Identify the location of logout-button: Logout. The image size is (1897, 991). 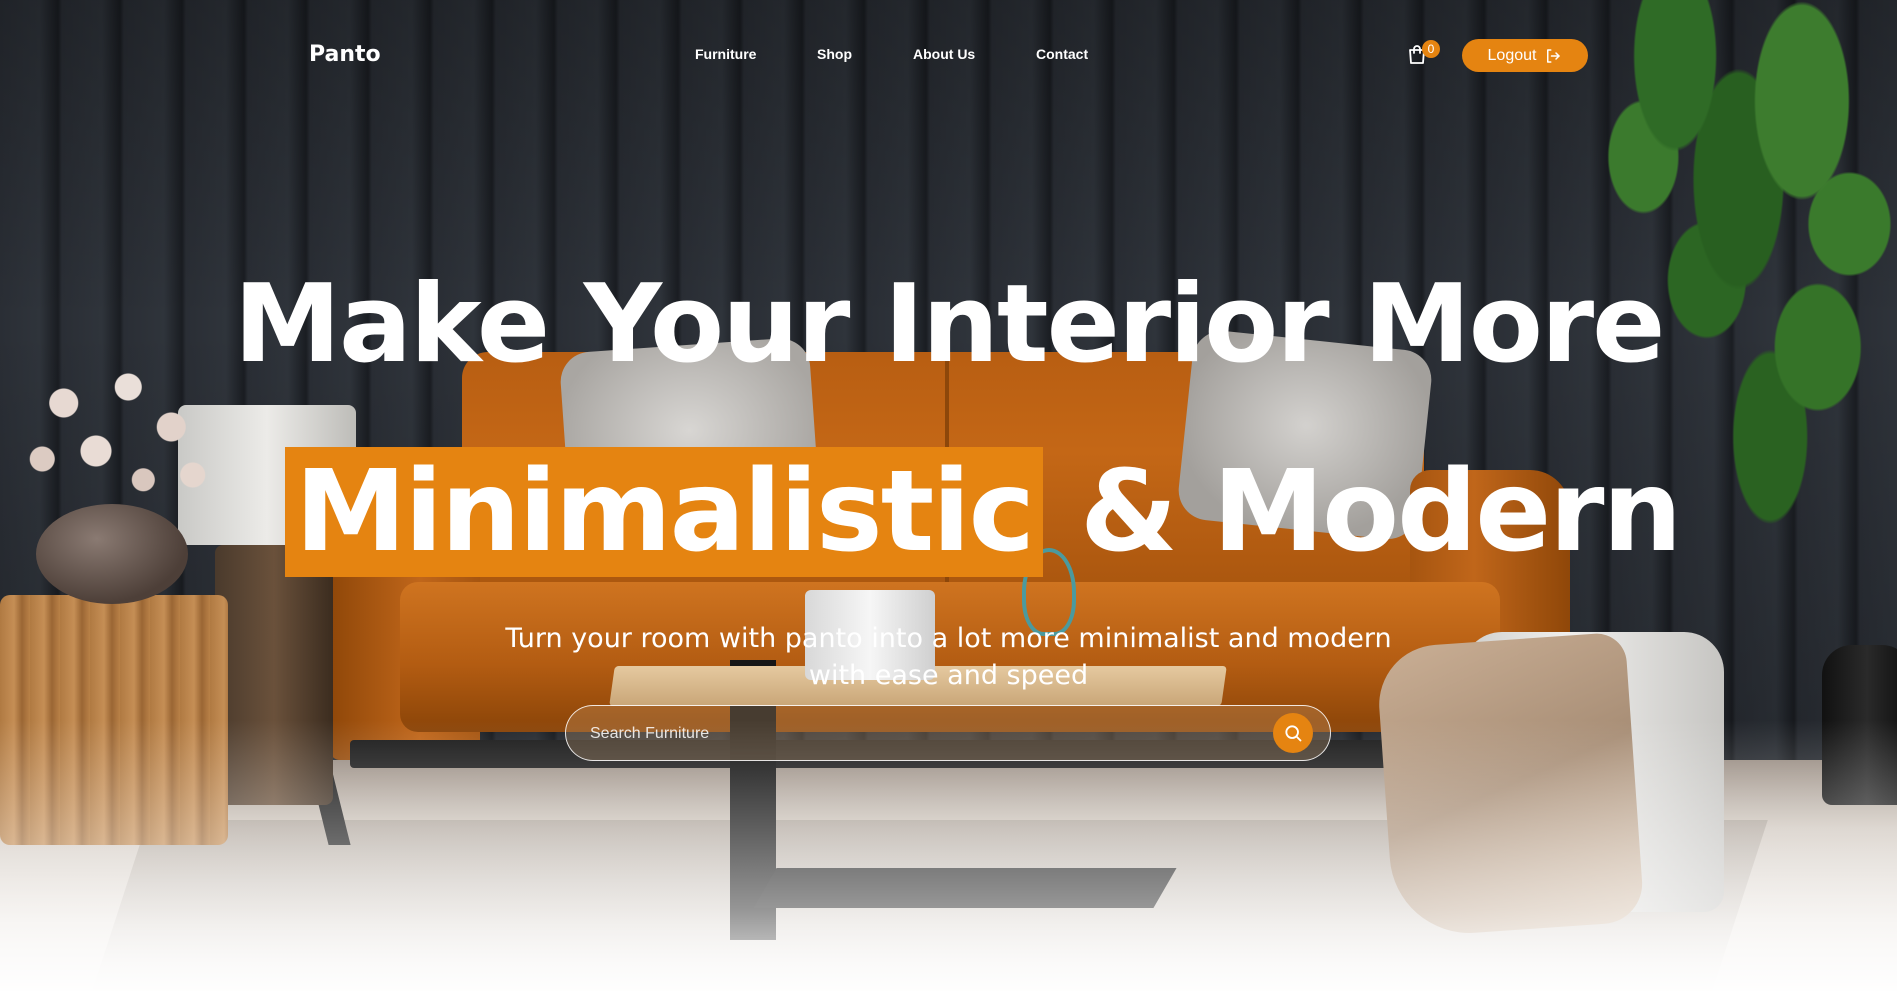
(1525, 55).